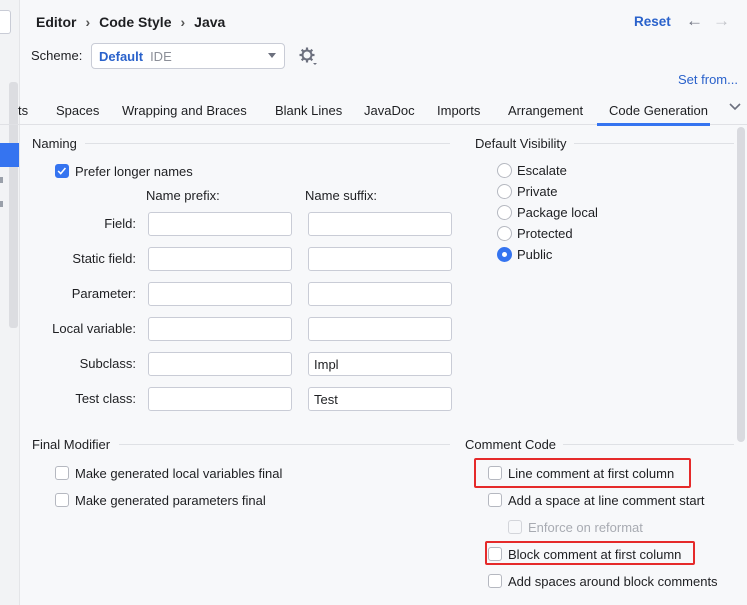 The width and height of the screenshot is (747, 605). Describe the element at coordinates (341, 195) in the screenshot. I see `name-suffix-header: Name suffix:` at that location.